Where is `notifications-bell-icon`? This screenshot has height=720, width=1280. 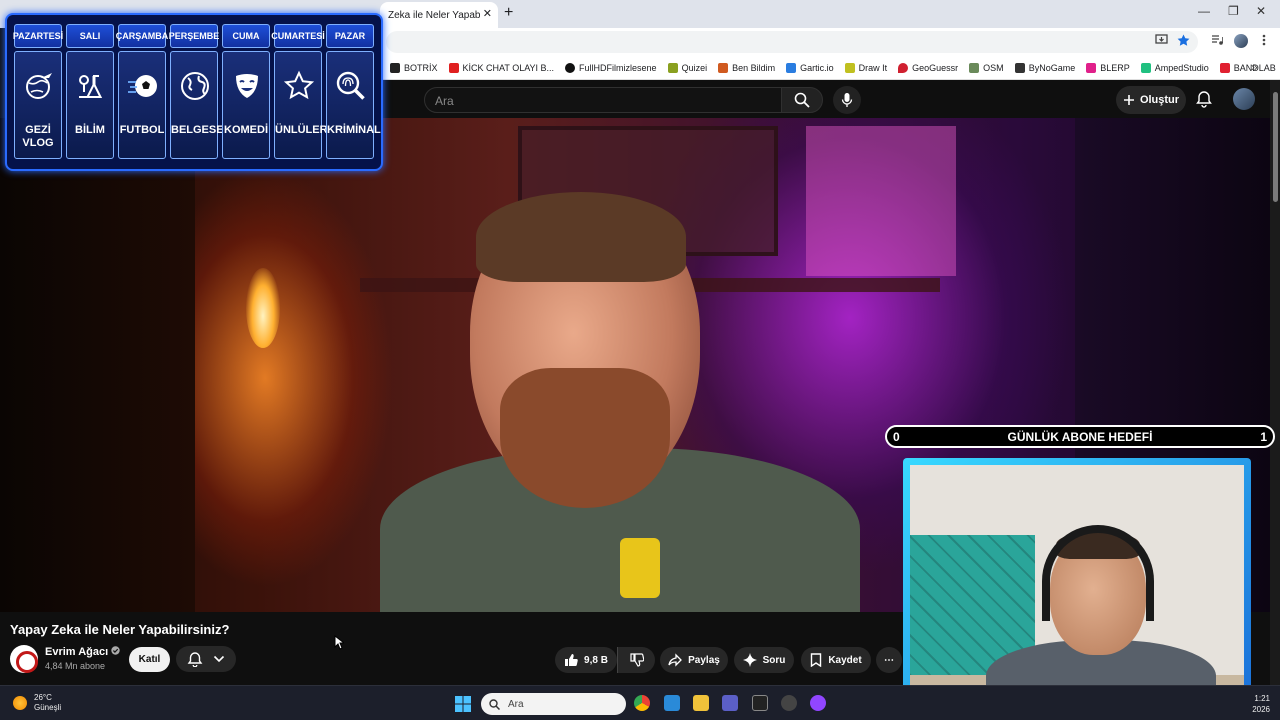
notifications-bell-icon is located at coordinates (1204, 99).